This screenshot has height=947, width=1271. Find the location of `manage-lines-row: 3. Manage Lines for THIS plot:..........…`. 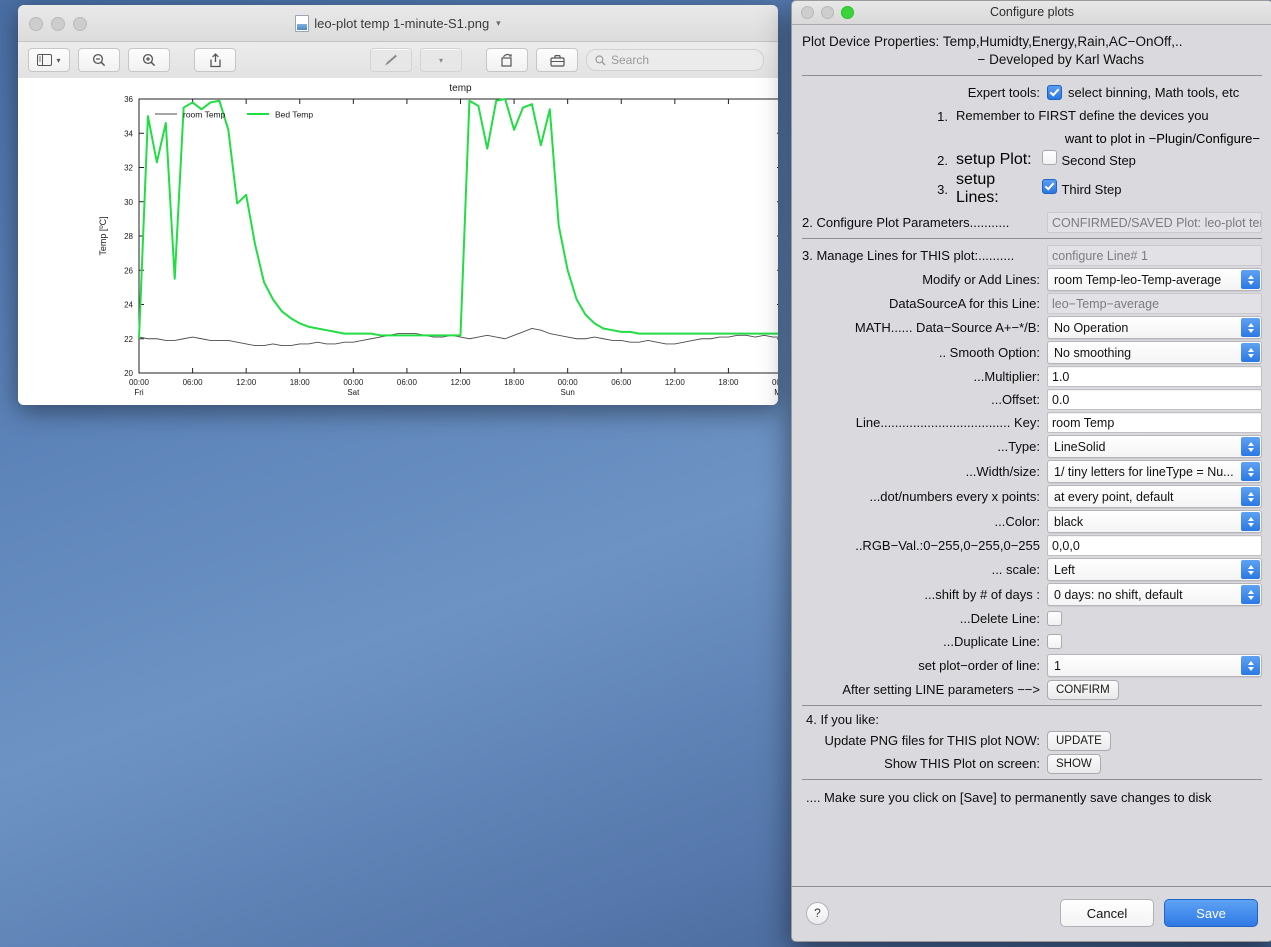

manage-lines-row: 3. Manage Lines for THIS plot:..........… is located at coordinates (1032, 256).